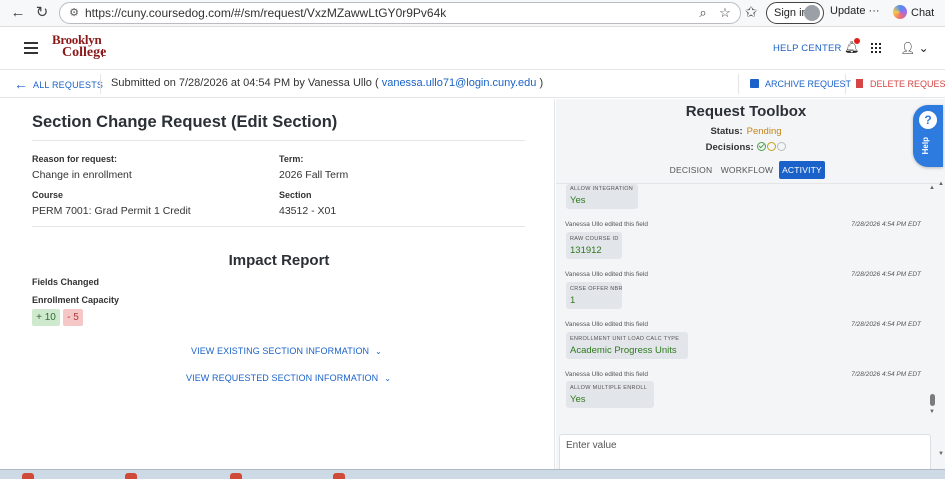 The width and height of the screenshot is (945, 479). What do you see at coordinates (623, 350) in the screenshot?
I see `activity-field-value: Academic Progress Units` at bounding box center [623, 350].